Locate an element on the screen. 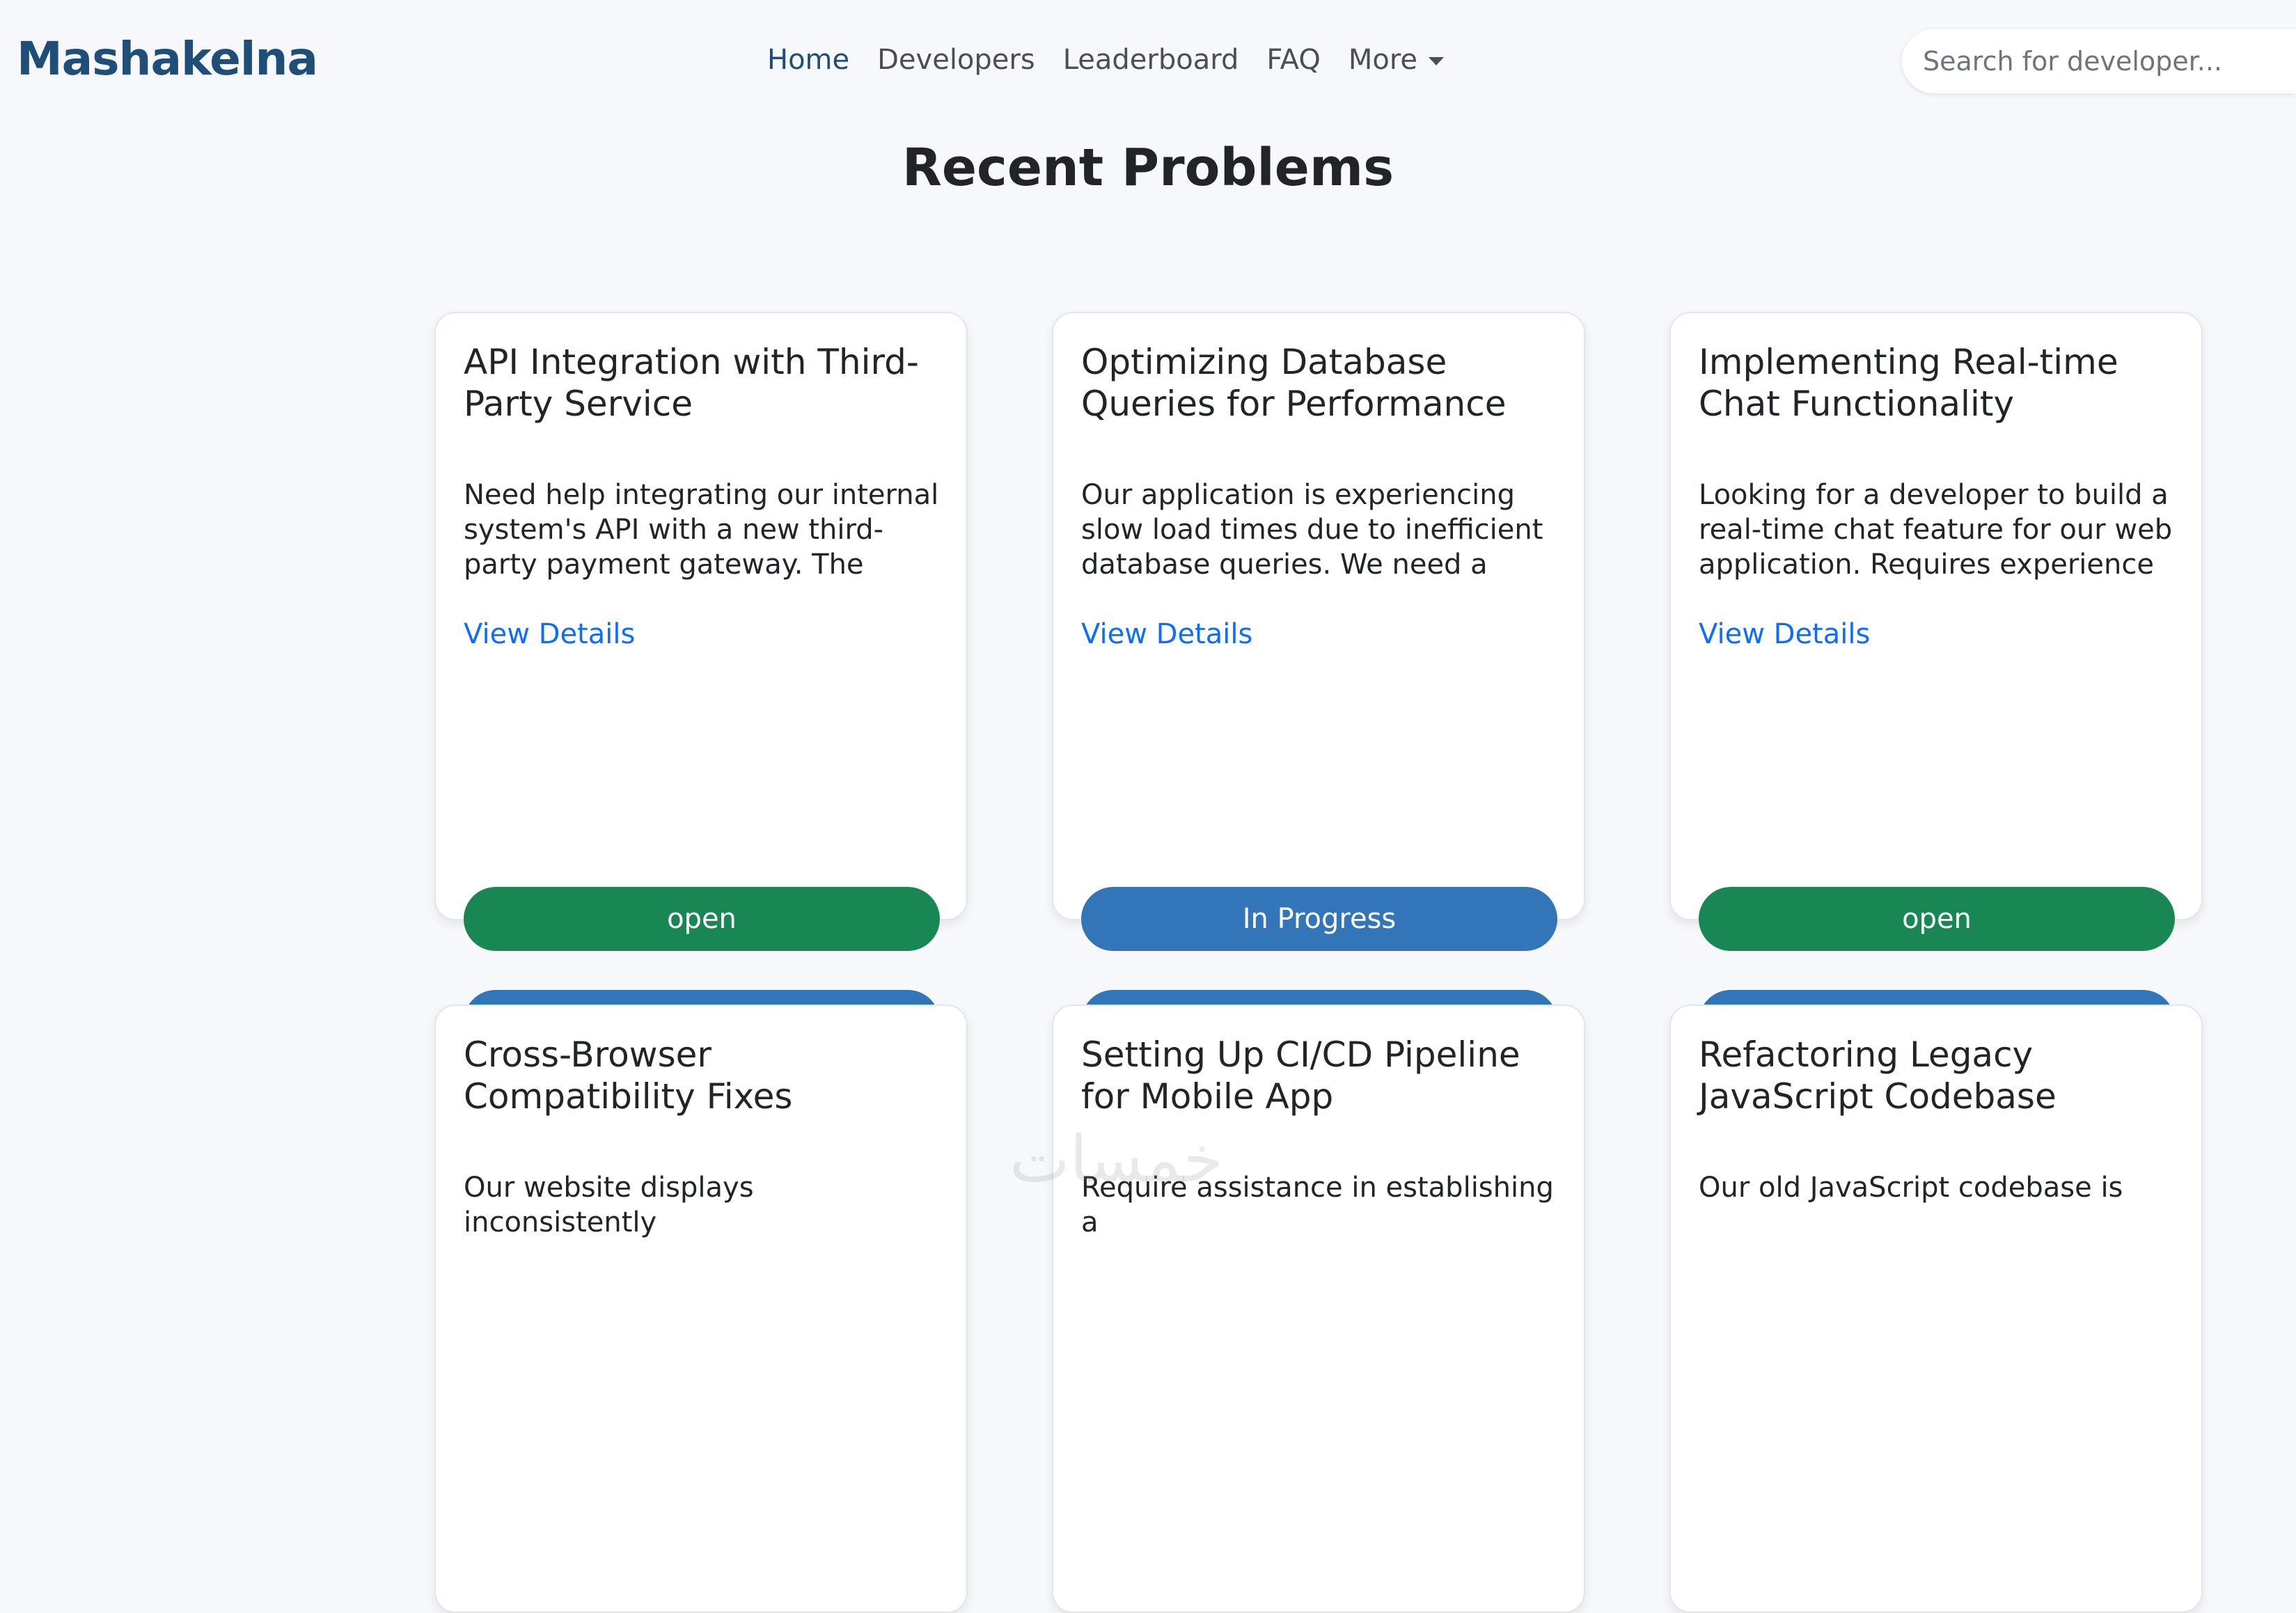 This screenshot has height=1613, width=2296. status-in-progress-button: In Progress is located at coordinates (1319, 919).